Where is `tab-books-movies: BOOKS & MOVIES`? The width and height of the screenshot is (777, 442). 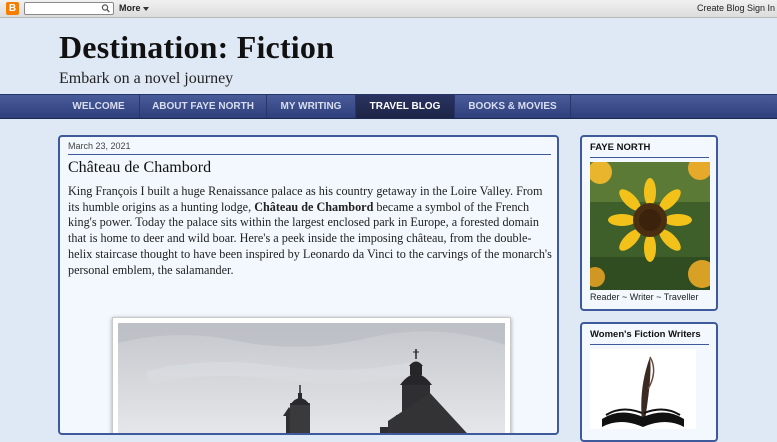
tab-books-movies: BOOKS & MOVIES is located at coordinates (513, 106).